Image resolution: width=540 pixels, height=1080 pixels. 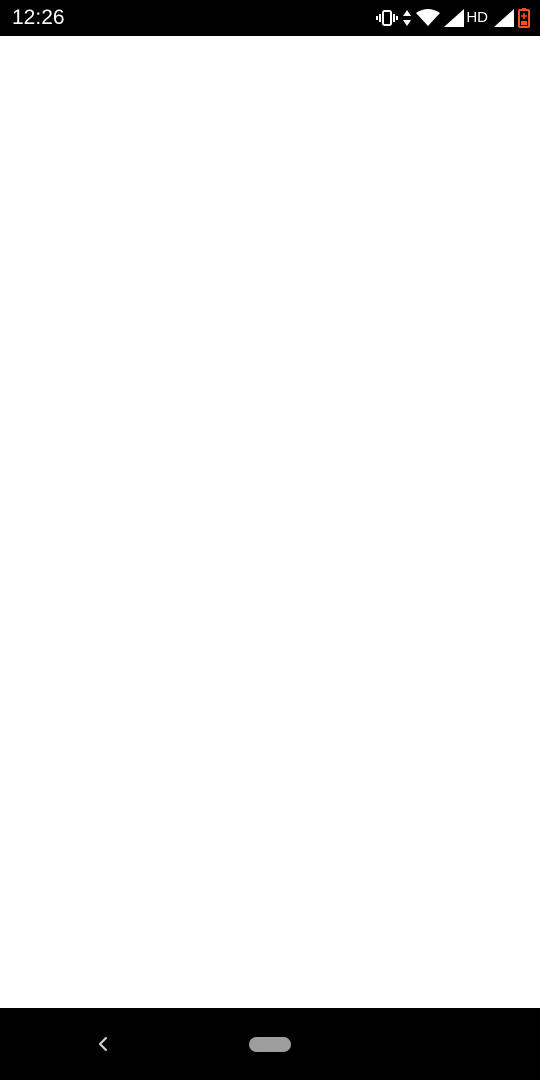 What do you see at coordinates (428, 18) in the screenshot?
I see `wifi-icon` at bounding box center [428, 18].